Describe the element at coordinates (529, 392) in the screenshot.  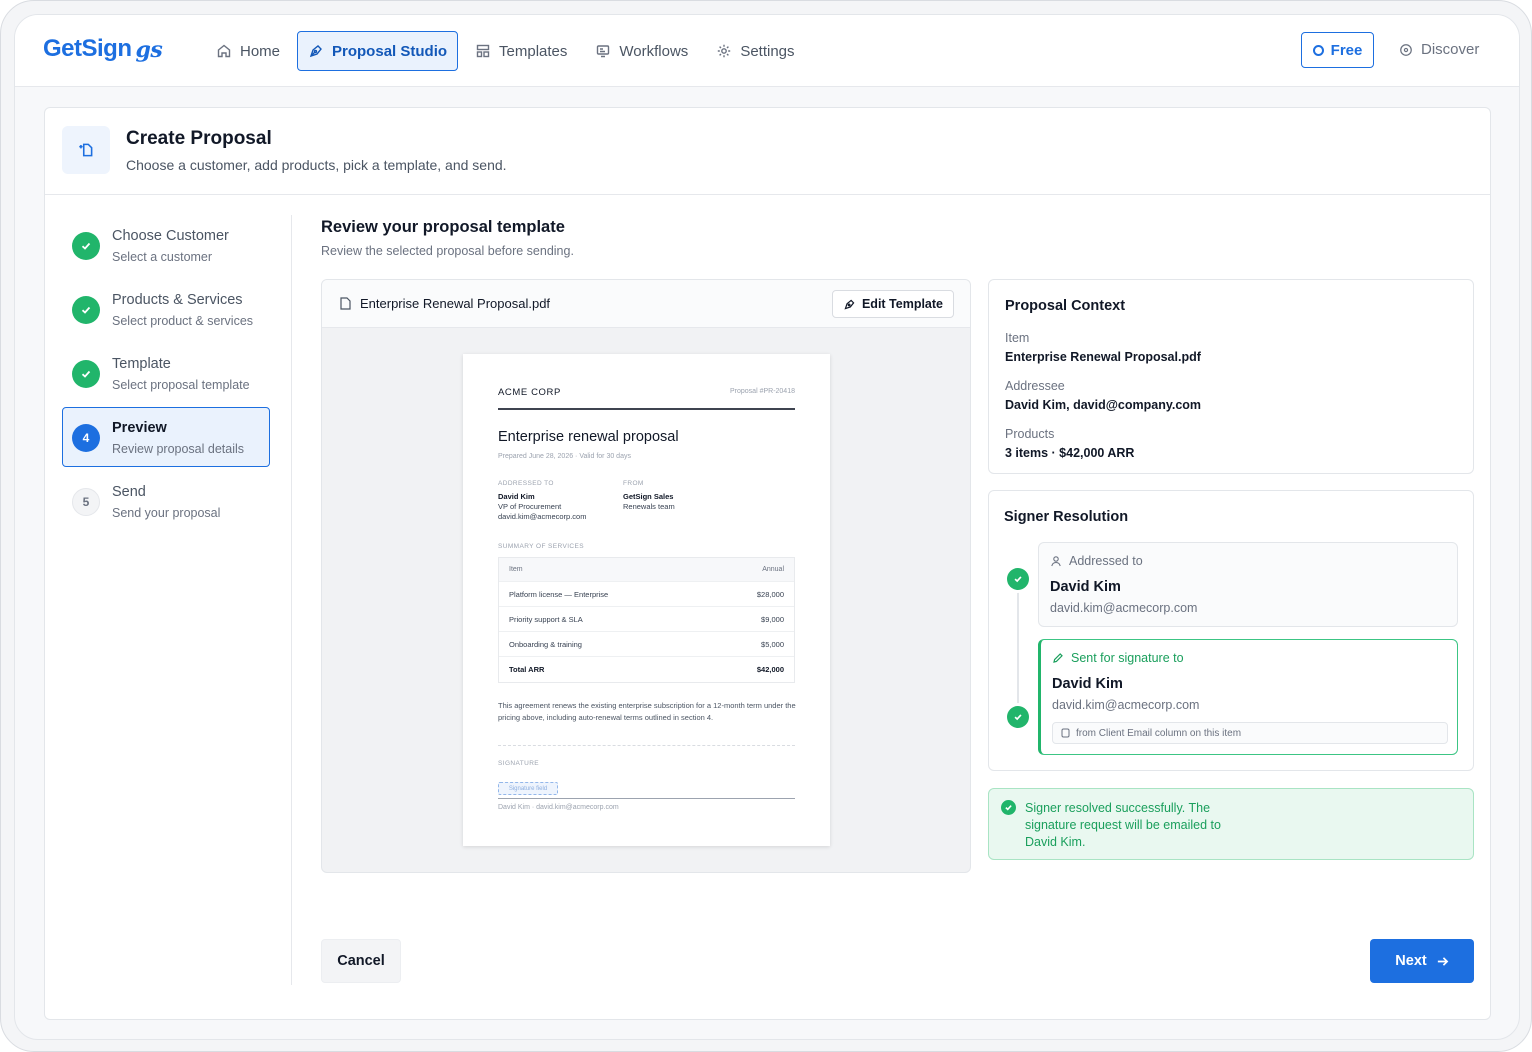
I see `doc-company: ACME CORP` at that location.